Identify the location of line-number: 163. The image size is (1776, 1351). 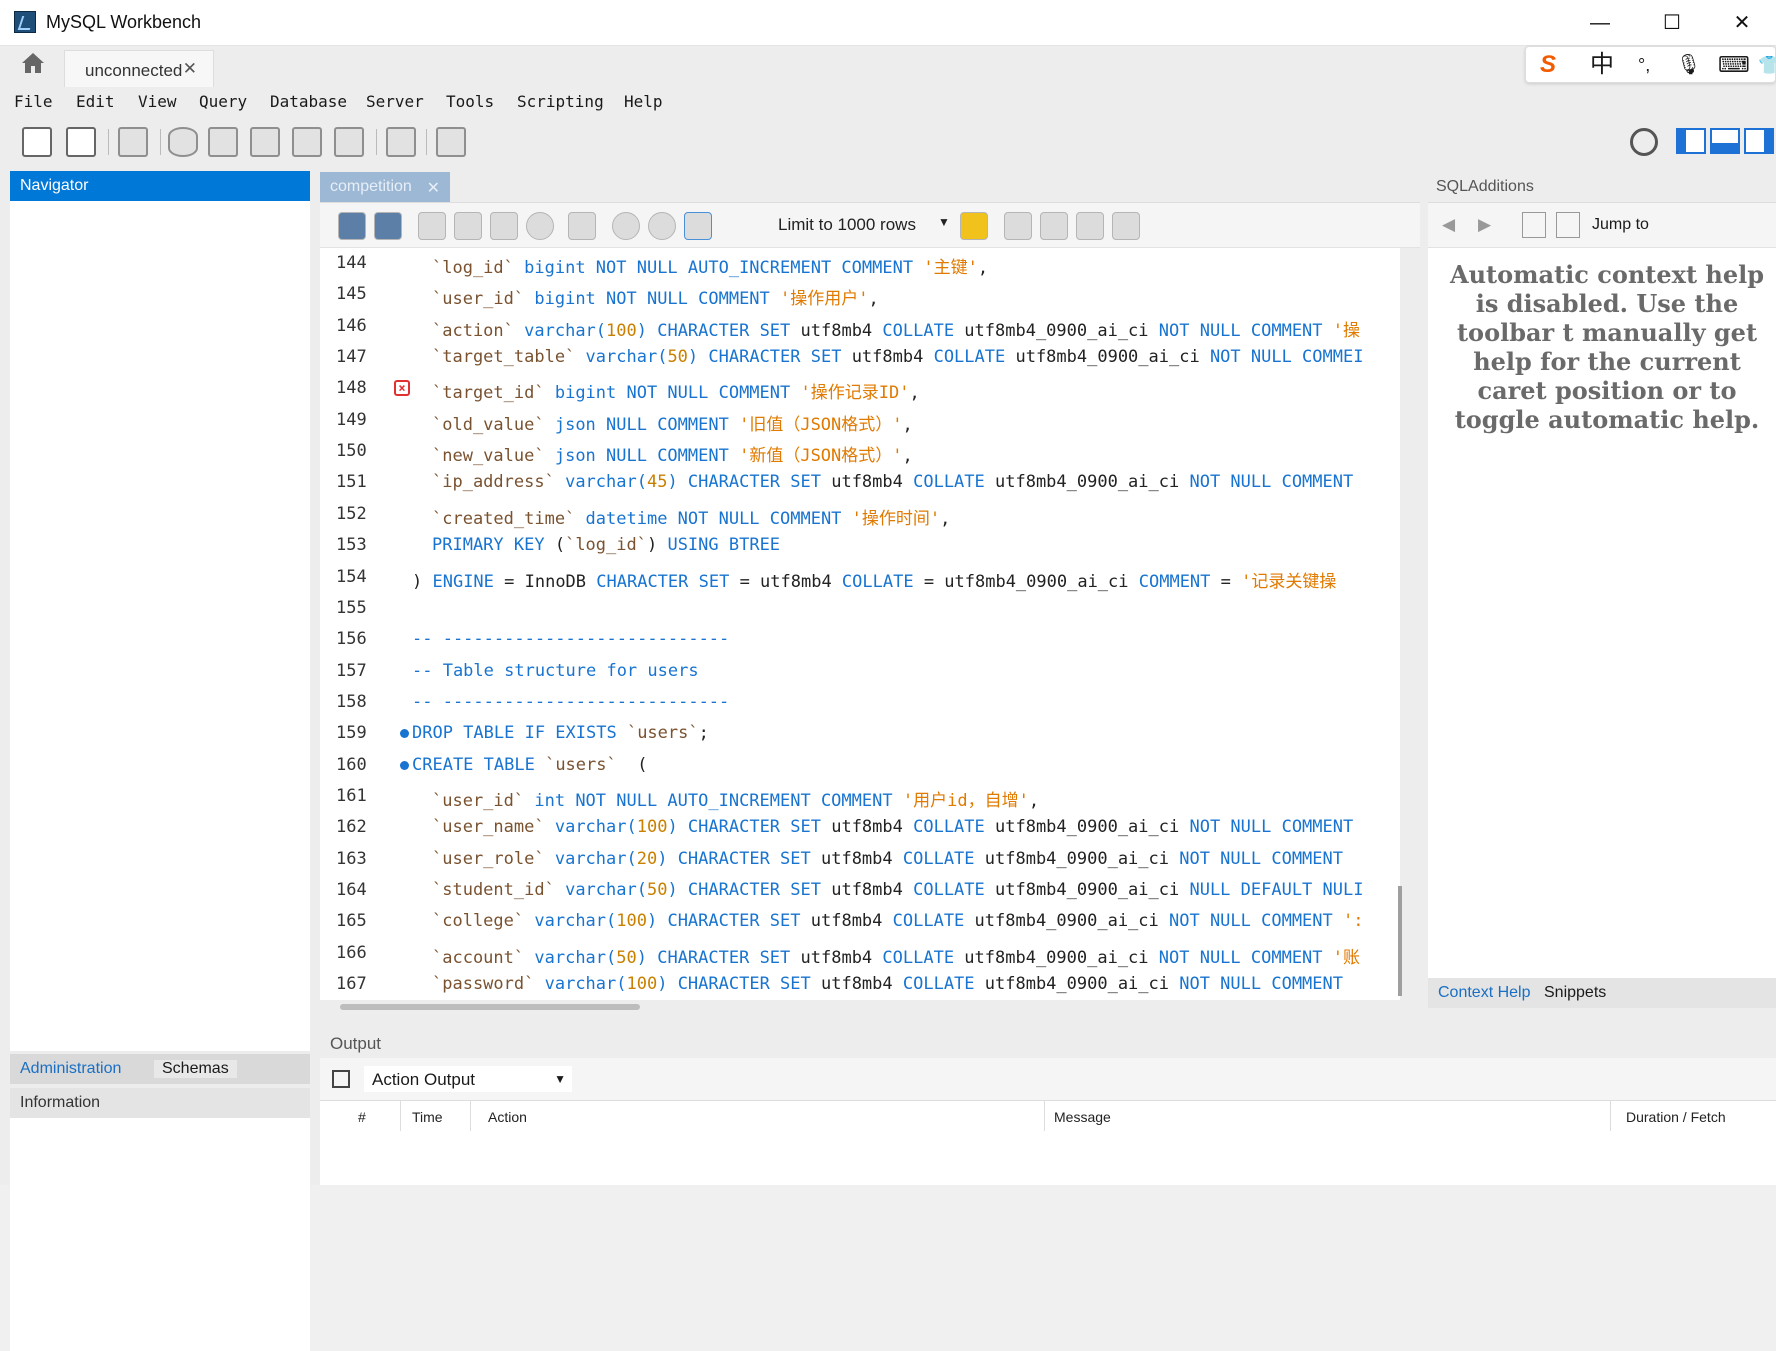
(351, 858).